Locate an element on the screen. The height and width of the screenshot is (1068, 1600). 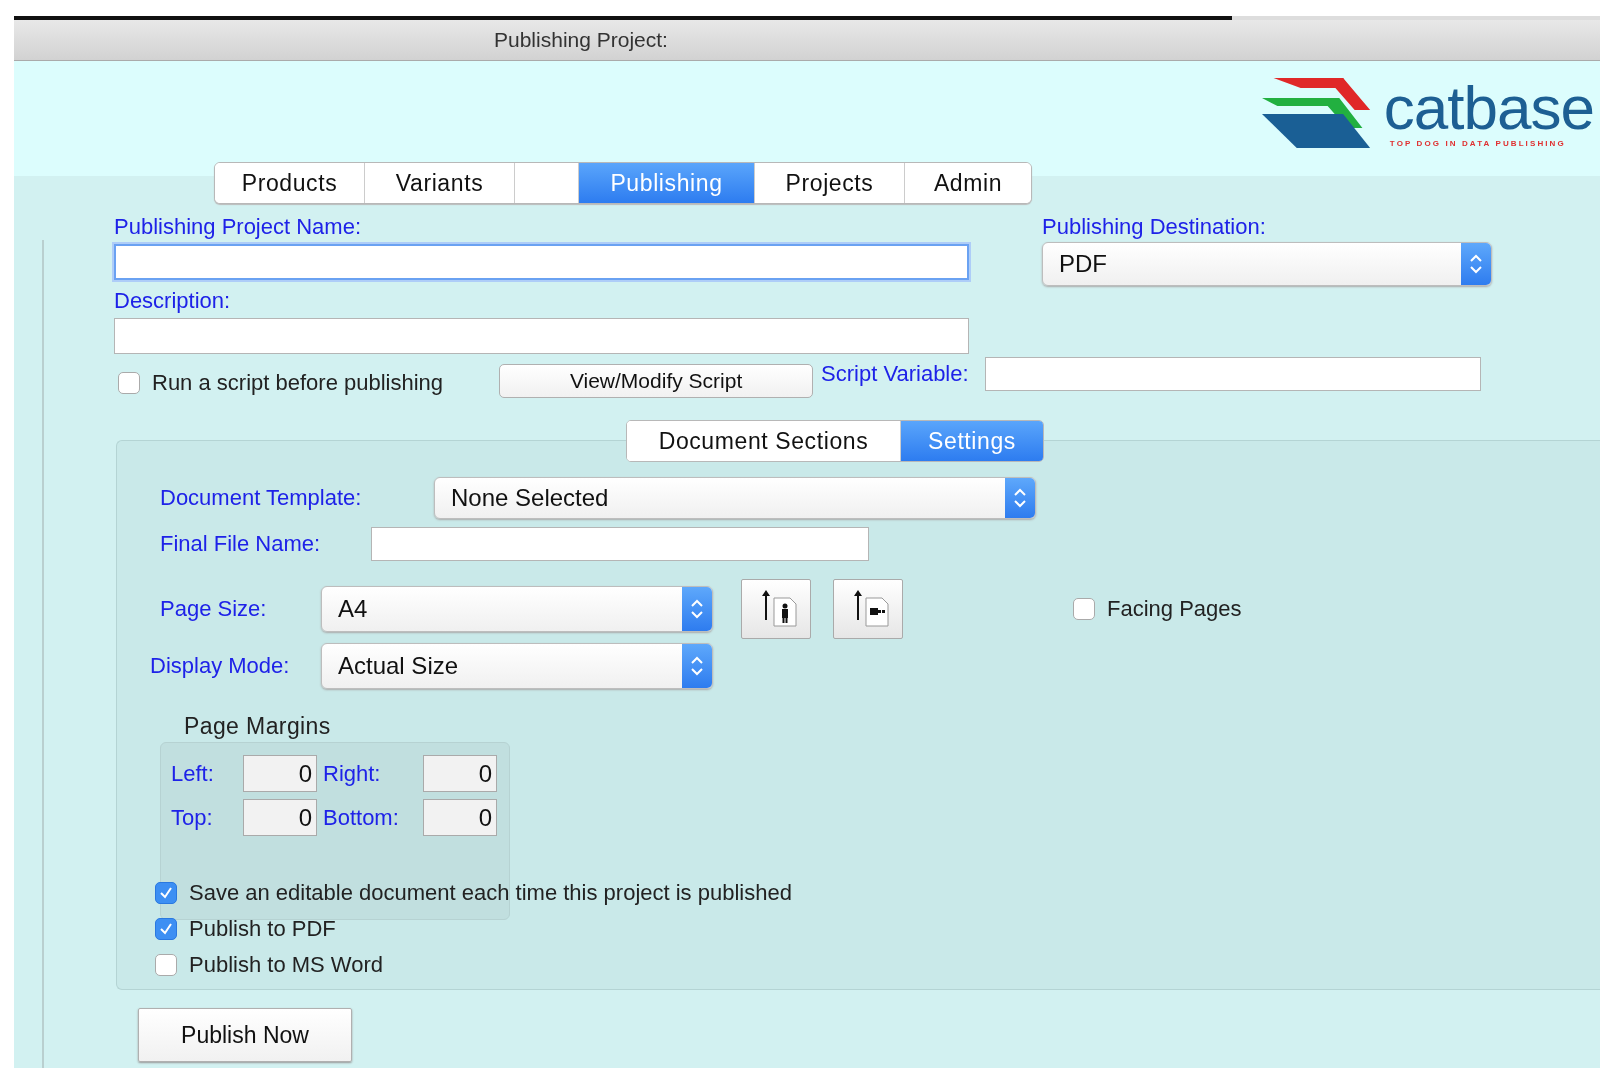
project-name-field is located at coordinates (541, 262).